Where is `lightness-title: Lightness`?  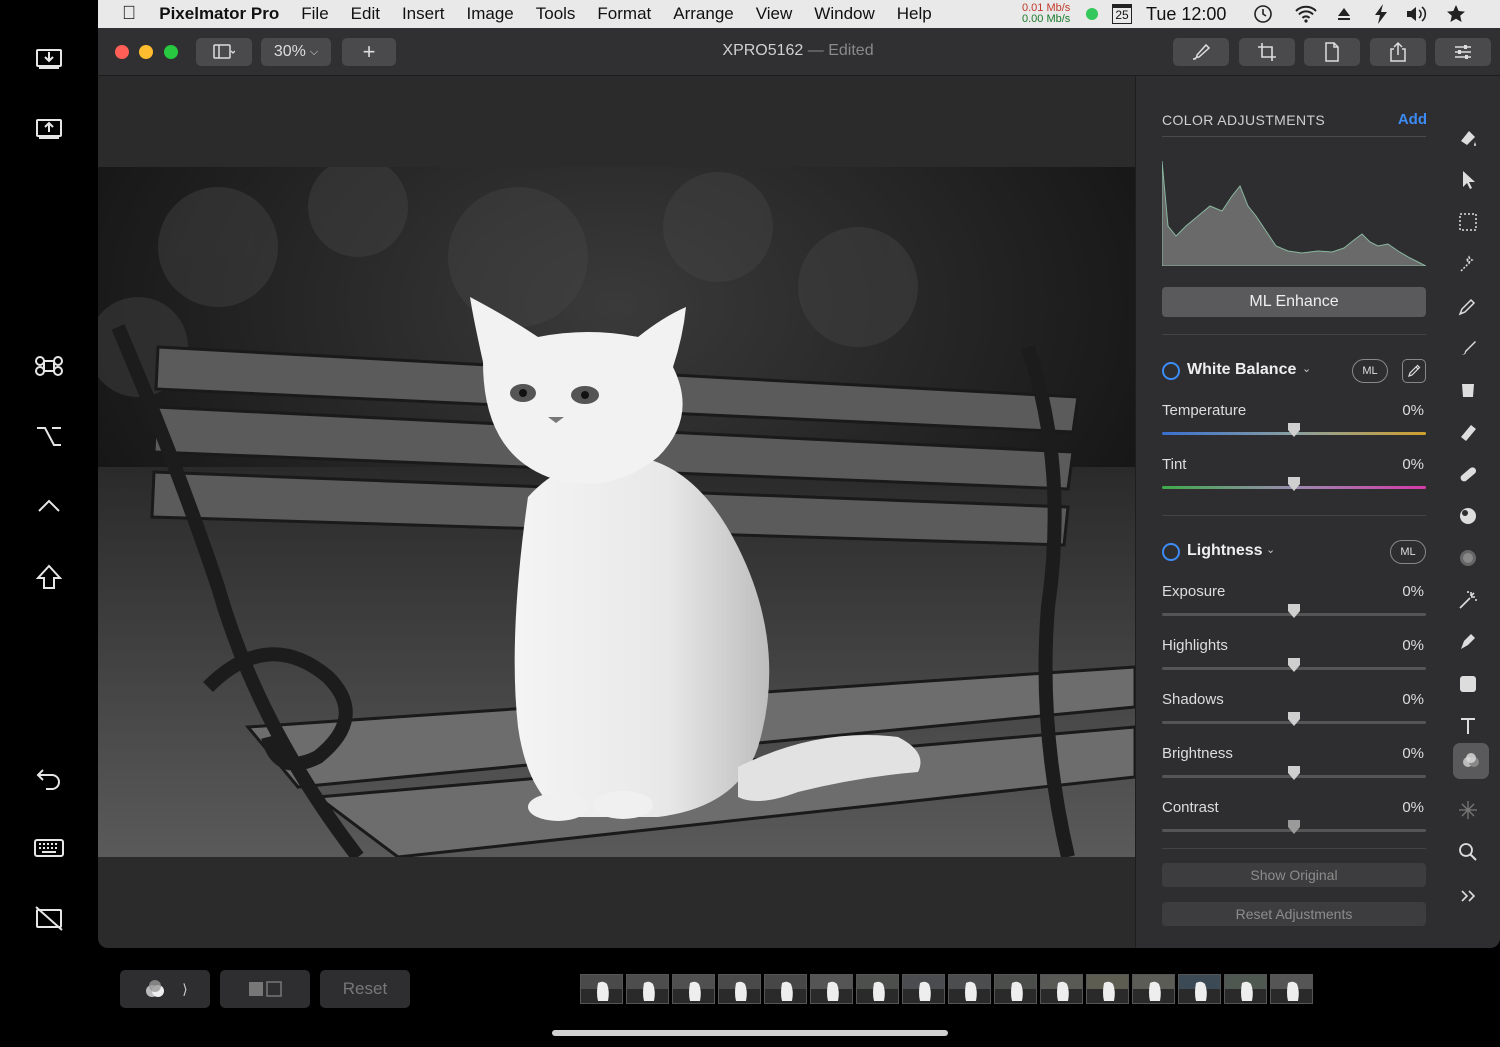
lightness-title: Lightness is located at coordinates (1225, 551).